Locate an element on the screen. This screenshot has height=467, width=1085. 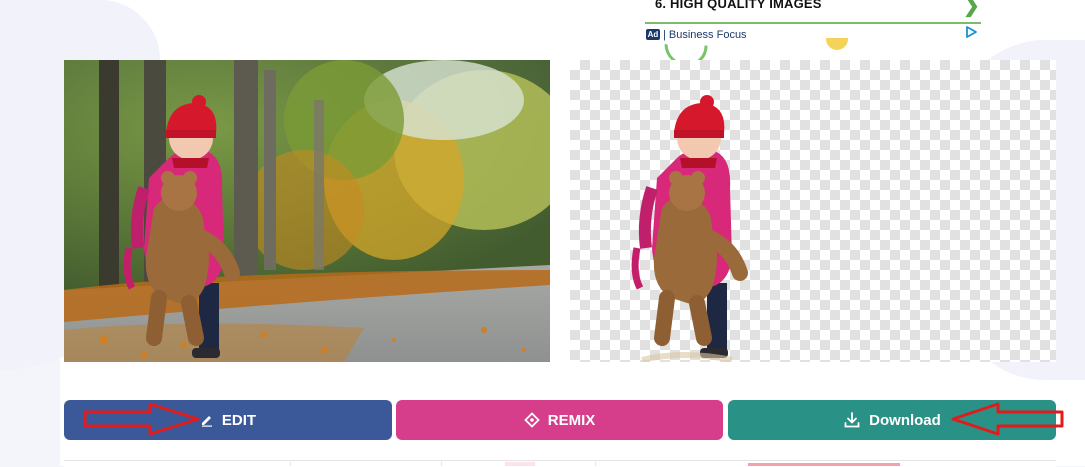
download-button-label: Download is located at coordinates (905, 420).